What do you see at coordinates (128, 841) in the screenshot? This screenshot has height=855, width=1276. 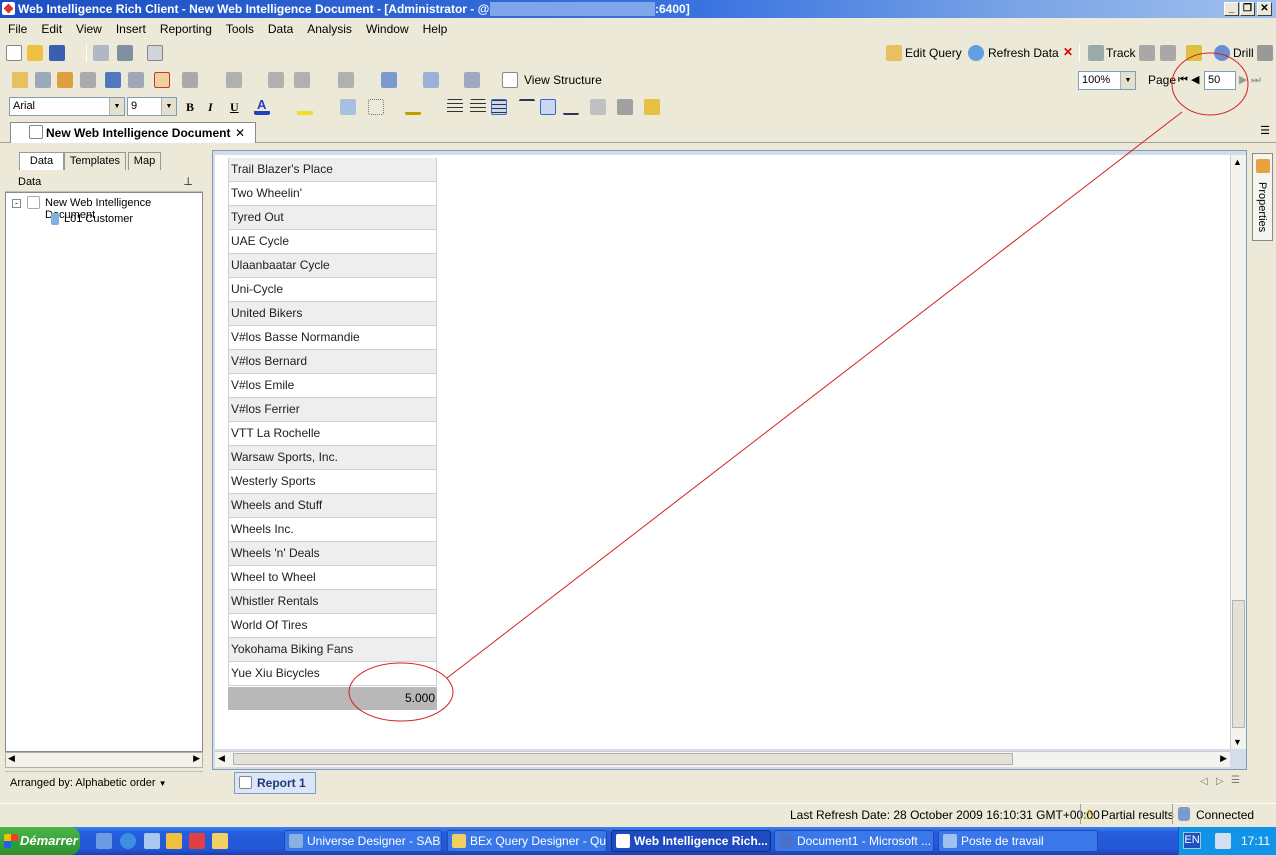 I see `quicklaunch-ie-icon` at bounding box center [128, 841].